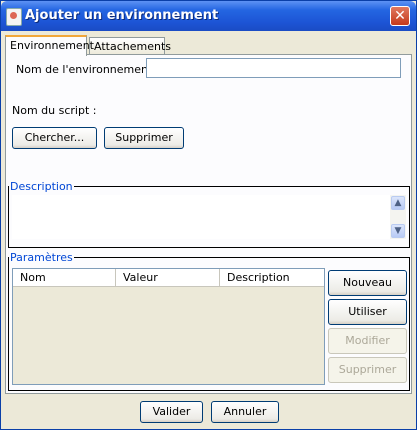  What do you see at coordinates (400, 16) in the screenshot?
I see `close-button: ✕` at bounding box center [400, 16].